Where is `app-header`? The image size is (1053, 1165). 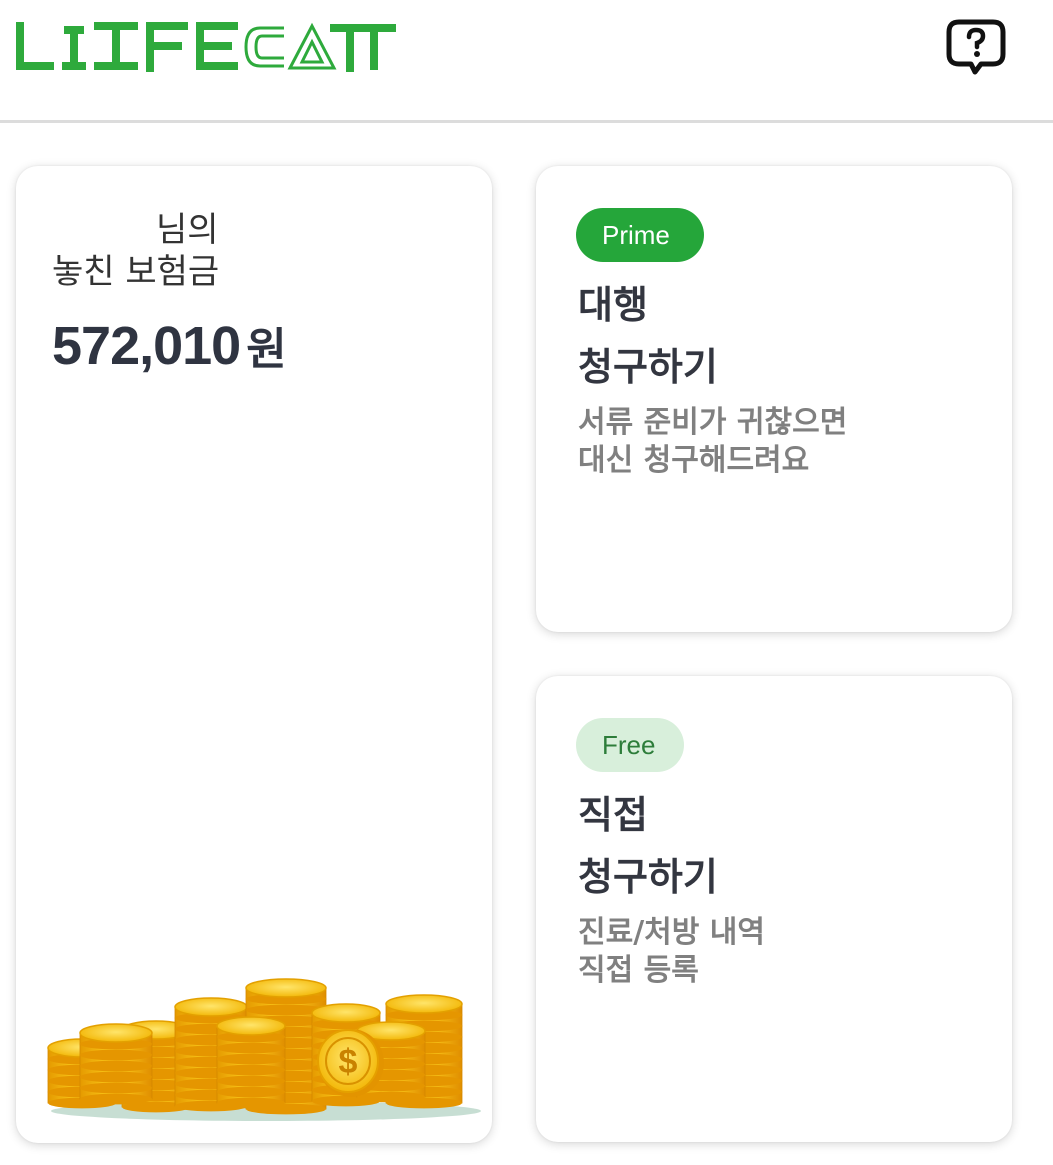 app-header is located at coordinates (526, 61).